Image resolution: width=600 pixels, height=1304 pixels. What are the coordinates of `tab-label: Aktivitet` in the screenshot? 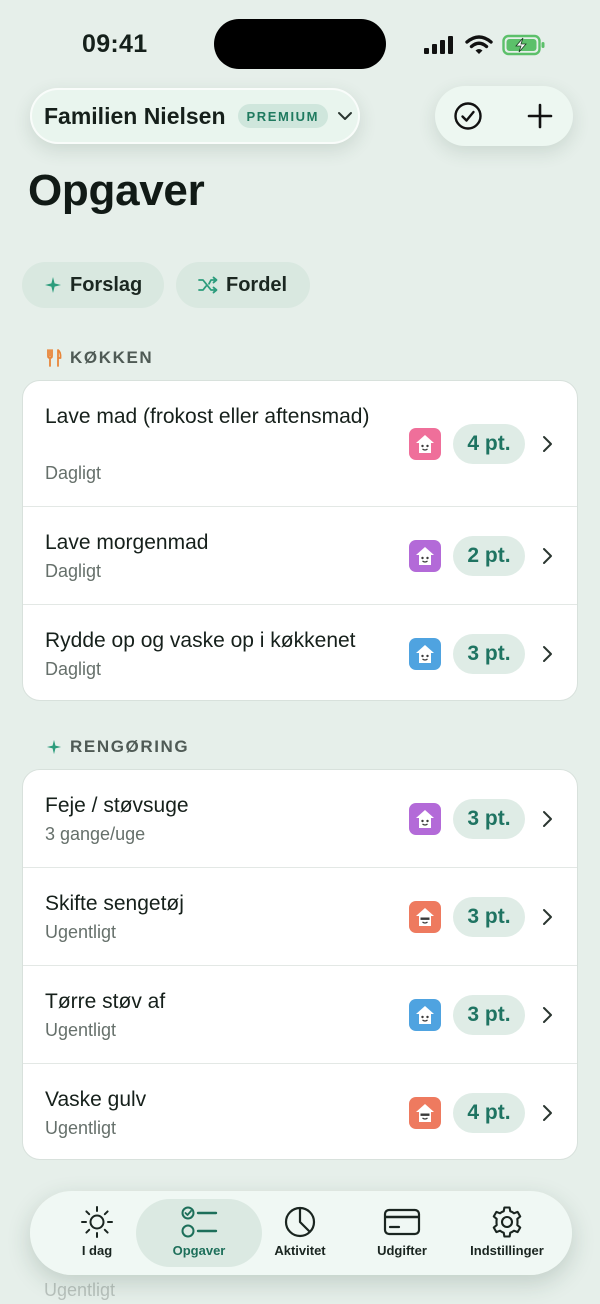 It's located at (300, 1250).